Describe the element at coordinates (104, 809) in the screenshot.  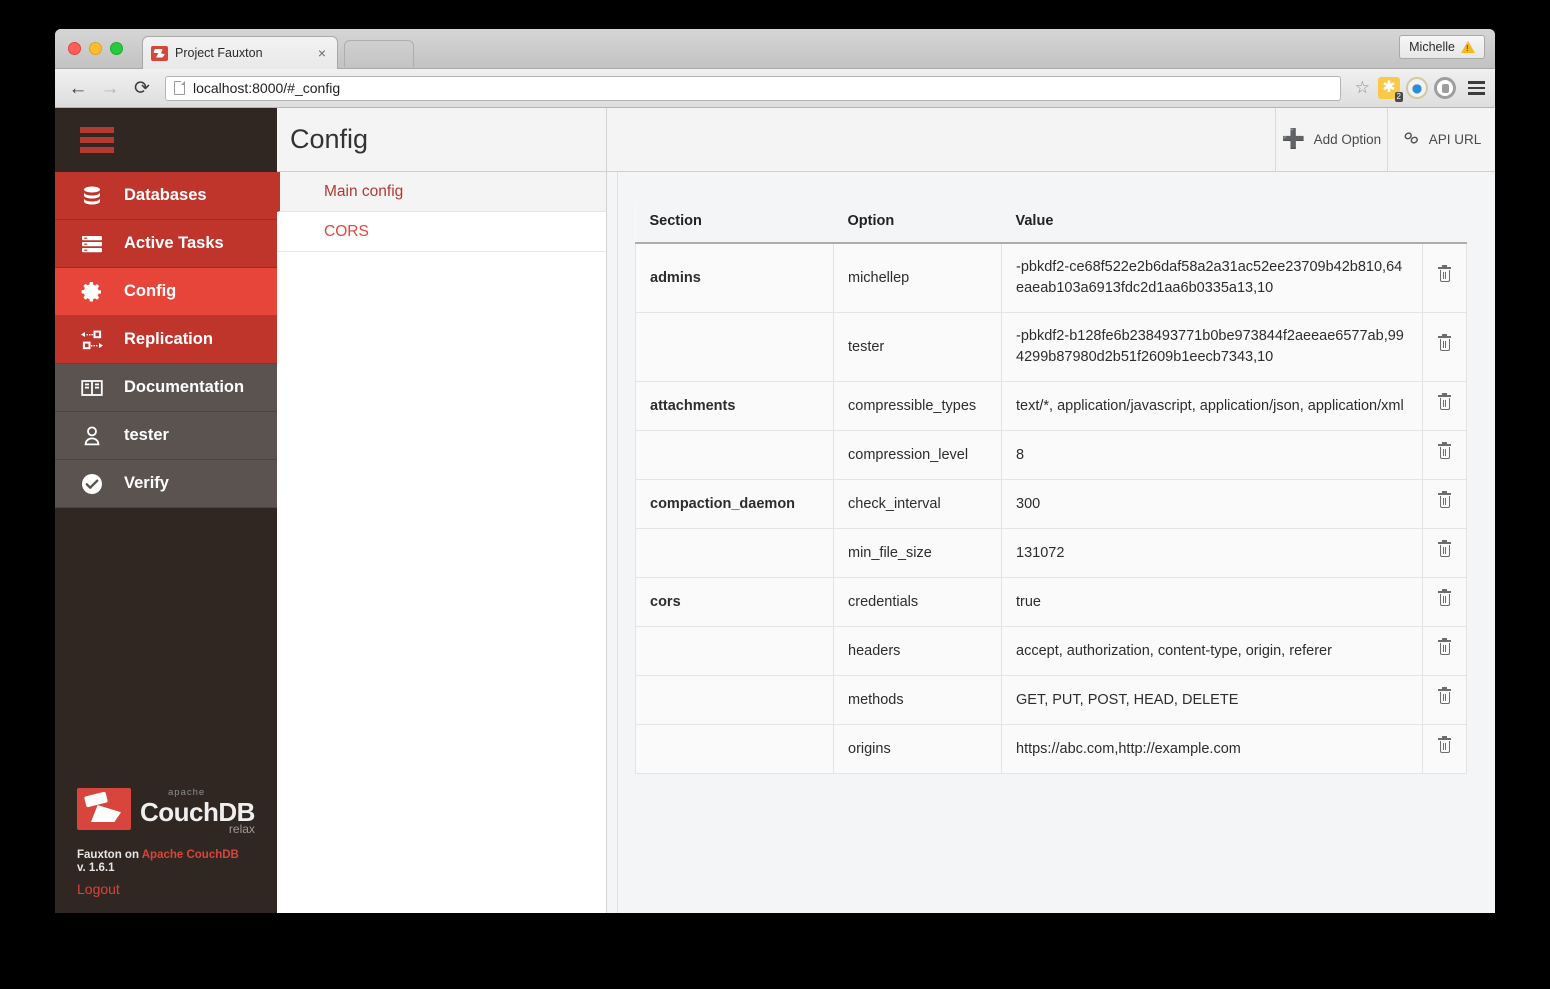
I see `couchdb-mark-icon` at that location.